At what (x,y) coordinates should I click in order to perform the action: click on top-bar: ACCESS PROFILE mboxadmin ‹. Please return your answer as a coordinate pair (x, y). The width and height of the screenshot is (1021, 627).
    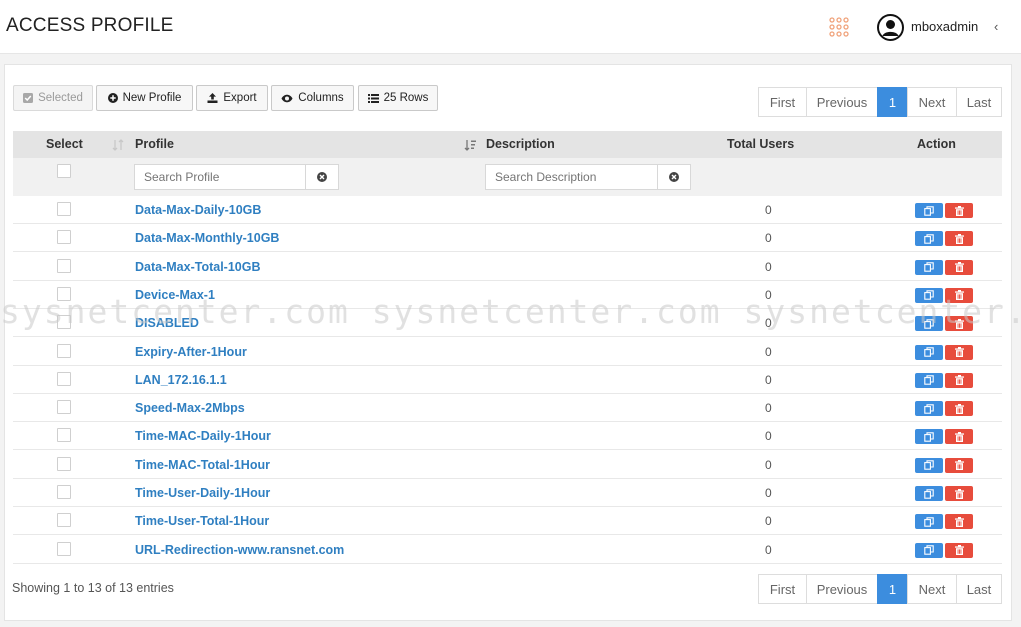
    Looking at the image, I should click on (510, 27).